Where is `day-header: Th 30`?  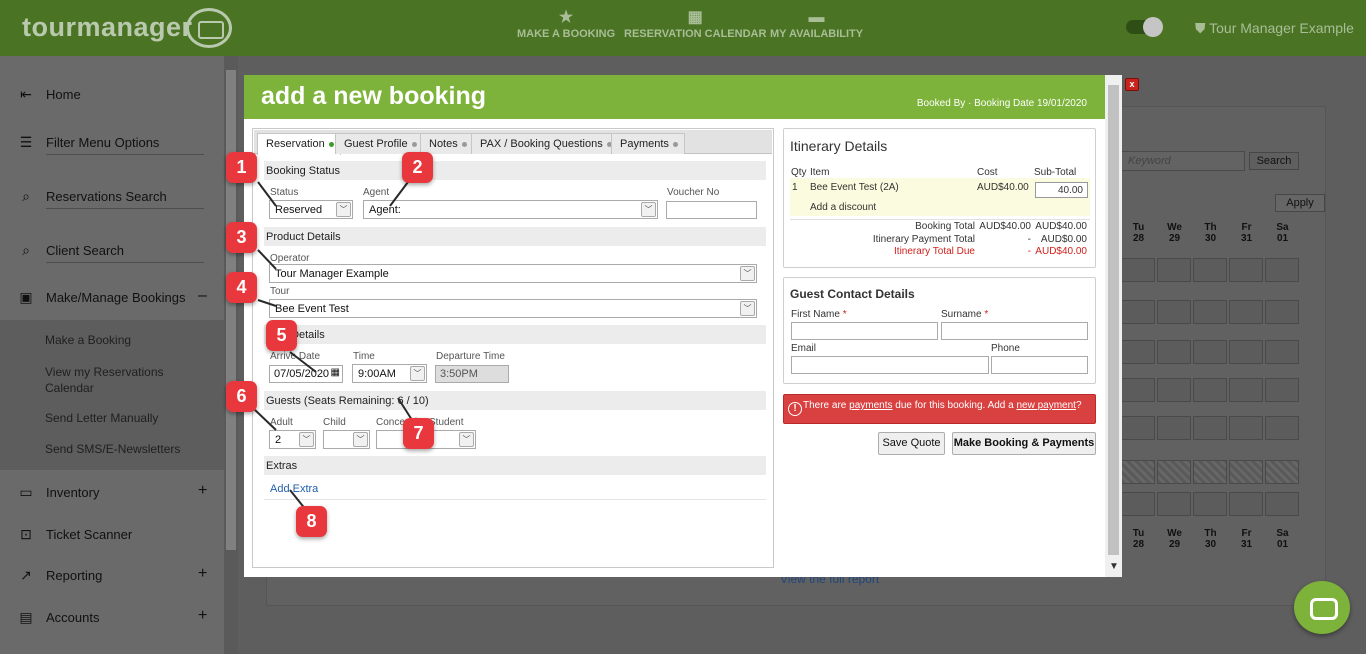 day-header: Th 30 is located at coordinates (1210, 233).